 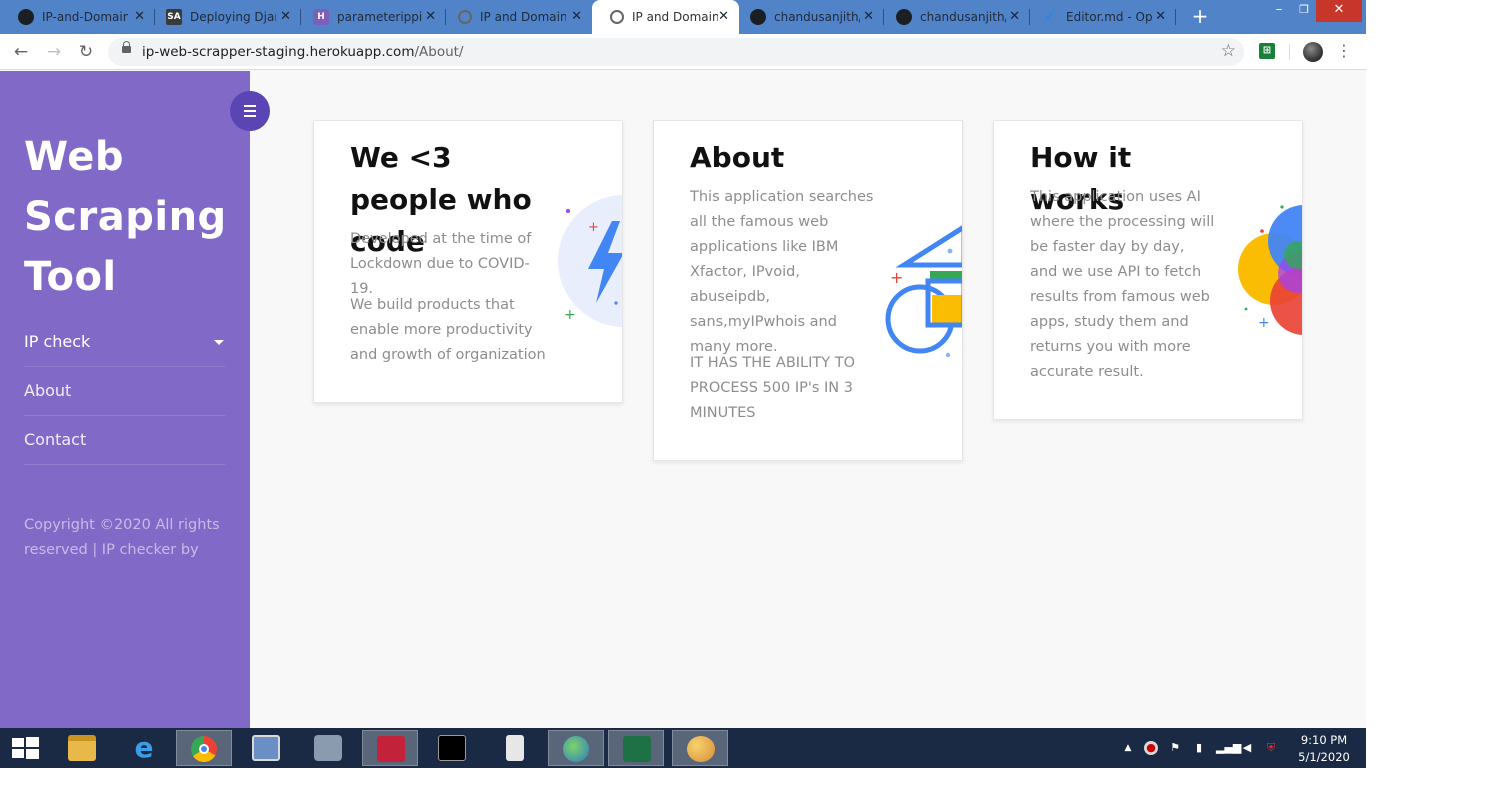 I want to click on files-button, so click(x=514, y=748).